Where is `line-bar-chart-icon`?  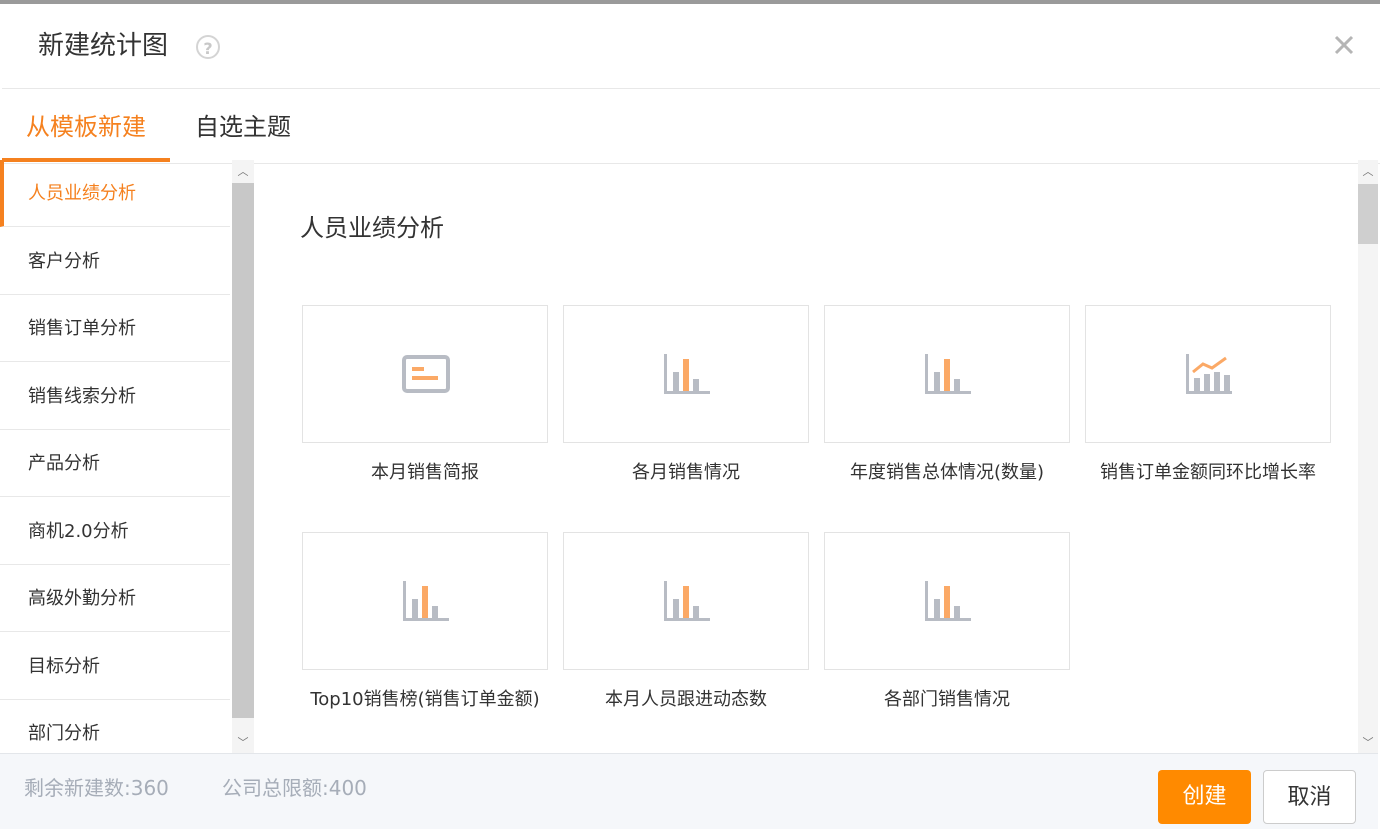 line-bar-chart-icon is located at coordinates (1209, 374).